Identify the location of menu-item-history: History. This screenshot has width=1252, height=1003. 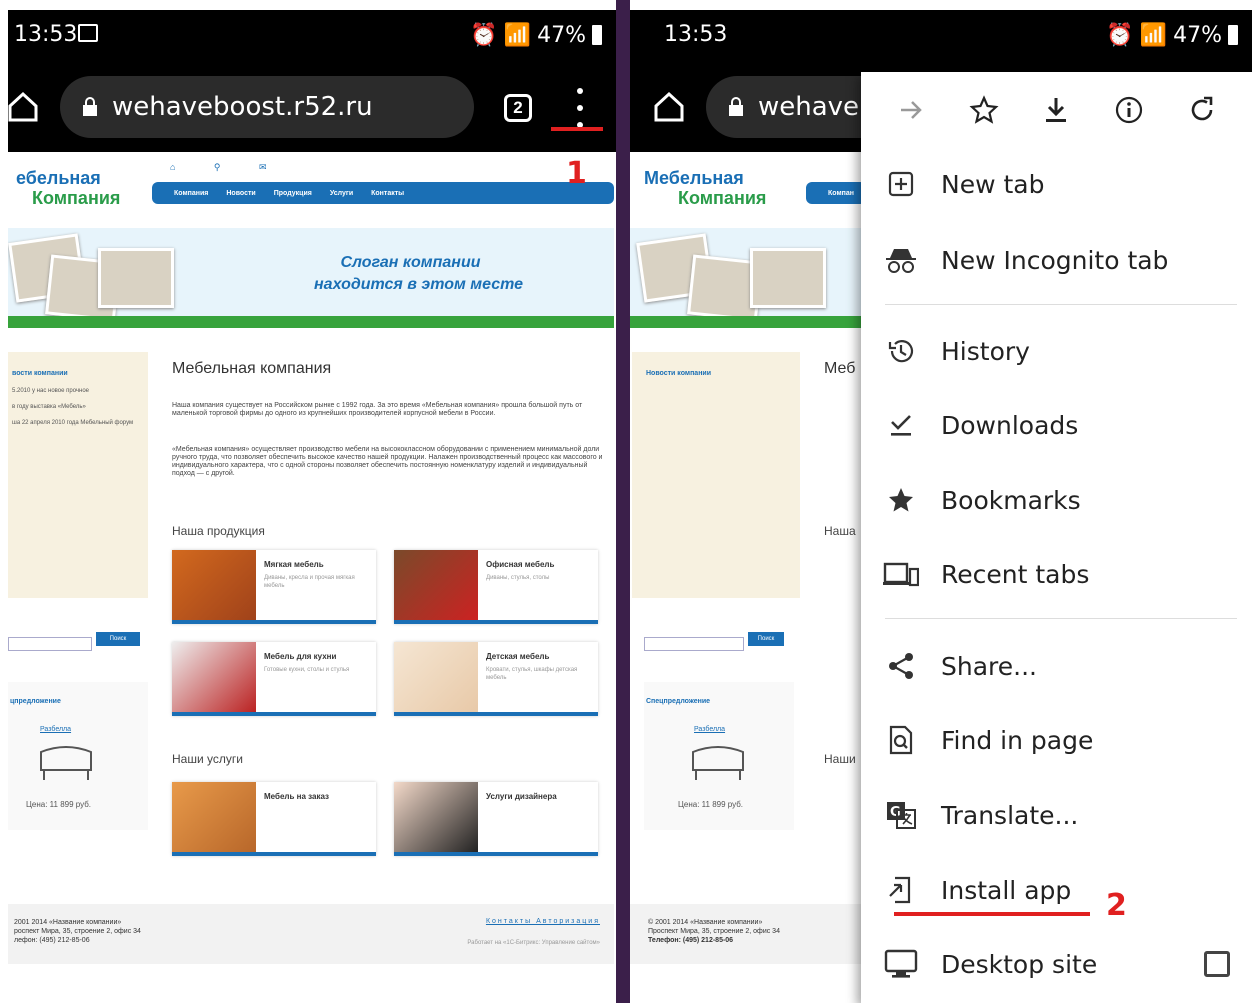
(1056, 351).